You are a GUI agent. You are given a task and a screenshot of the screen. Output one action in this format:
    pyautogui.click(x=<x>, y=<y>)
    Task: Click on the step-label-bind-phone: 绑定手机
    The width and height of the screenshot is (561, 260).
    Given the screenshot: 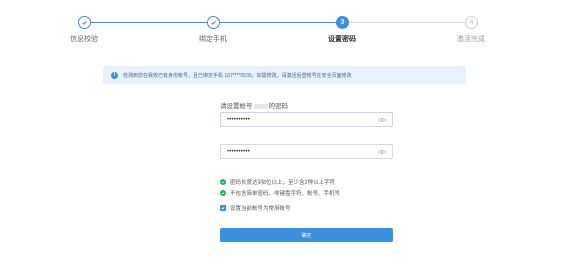 What is the action you would take?
    pyautogui.click(x=213, y=39)
    